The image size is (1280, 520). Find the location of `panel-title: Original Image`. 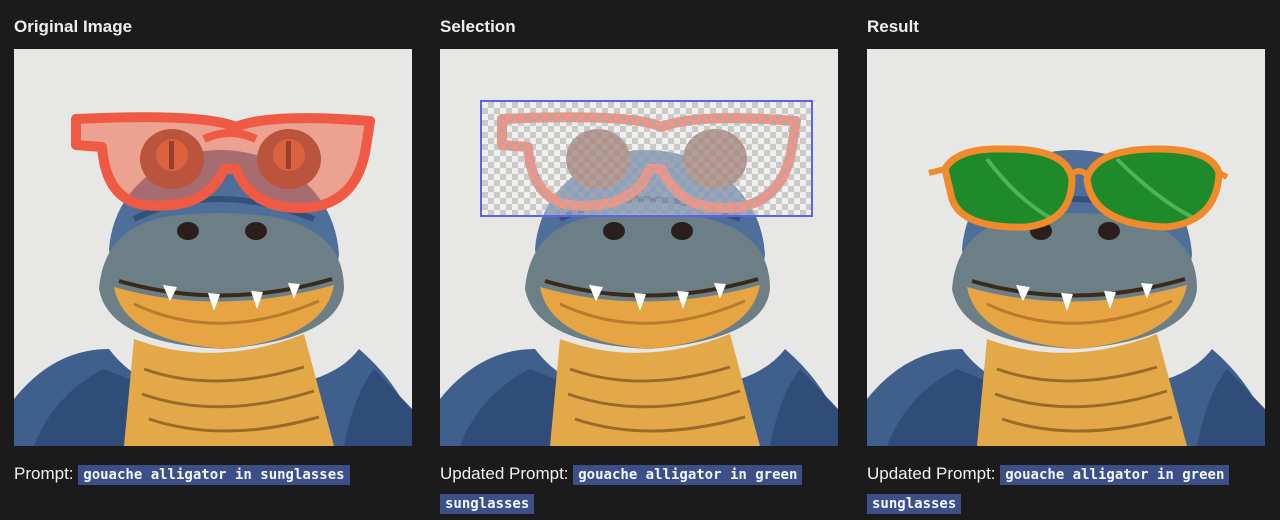

panel-title: Original Image is located at coordinates (73, 26).